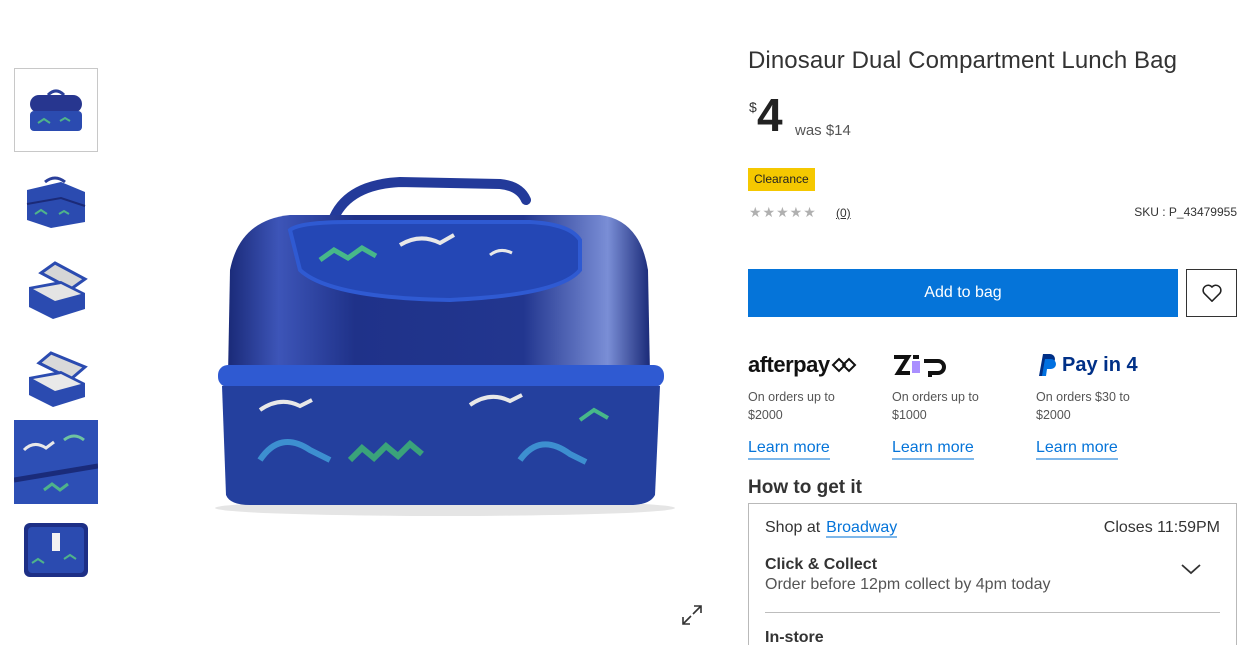 This screenshot has height=645, width=1243. What do you see at coordinates (805, 487) in the screenshot?
I see `how-to-get-it-heading: How to get it` at bounding box center [805, 487].